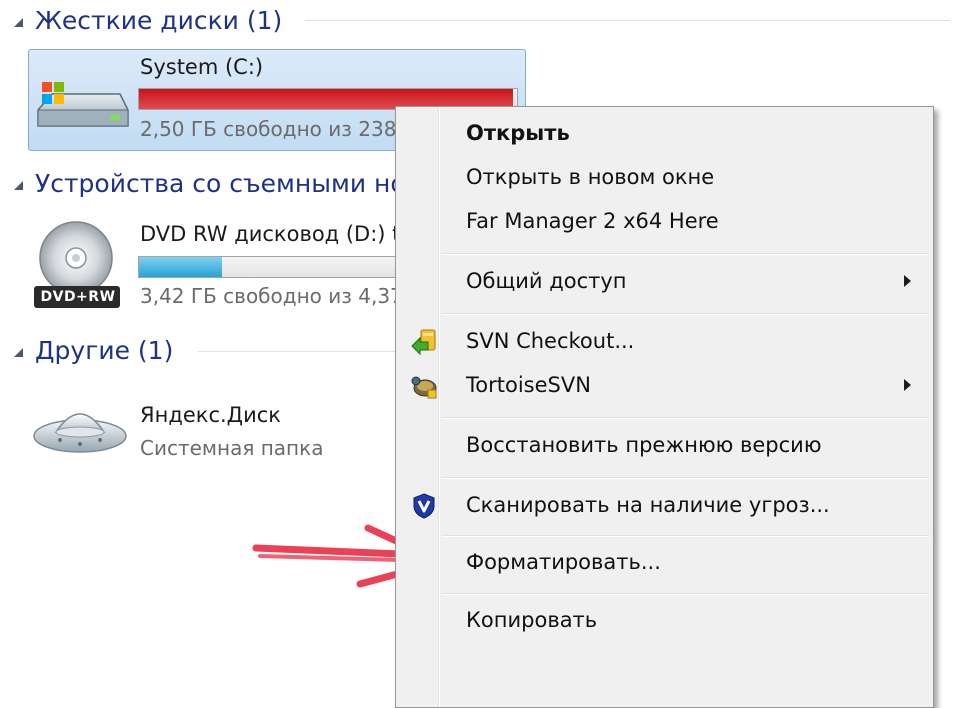 Image resolution: width=956 pixels, height=708 pixels. What do you see at coordinates (423, 342) in the screenshot?
I see `svn-checkout-icon` at bounding box center [423, 342].